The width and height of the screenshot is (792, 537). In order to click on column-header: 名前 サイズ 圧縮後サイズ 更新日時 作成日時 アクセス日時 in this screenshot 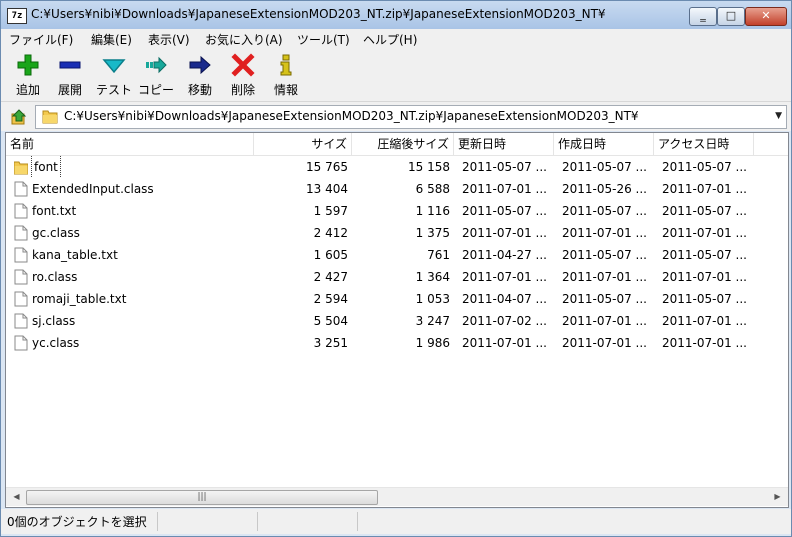, I will do `click(397, 144)`.